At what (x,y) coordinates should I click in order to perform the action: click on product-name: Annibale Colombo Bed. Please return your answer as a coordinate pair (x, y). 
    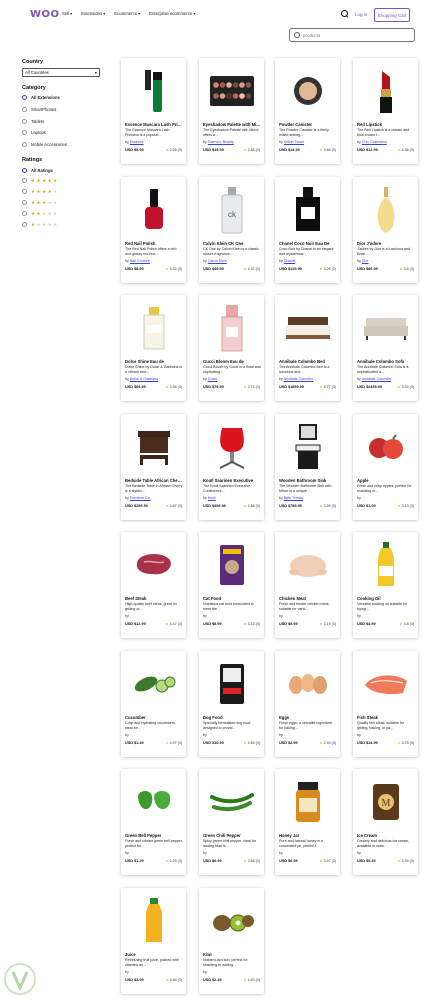
    Looking at the image, I should click on (308, 361).